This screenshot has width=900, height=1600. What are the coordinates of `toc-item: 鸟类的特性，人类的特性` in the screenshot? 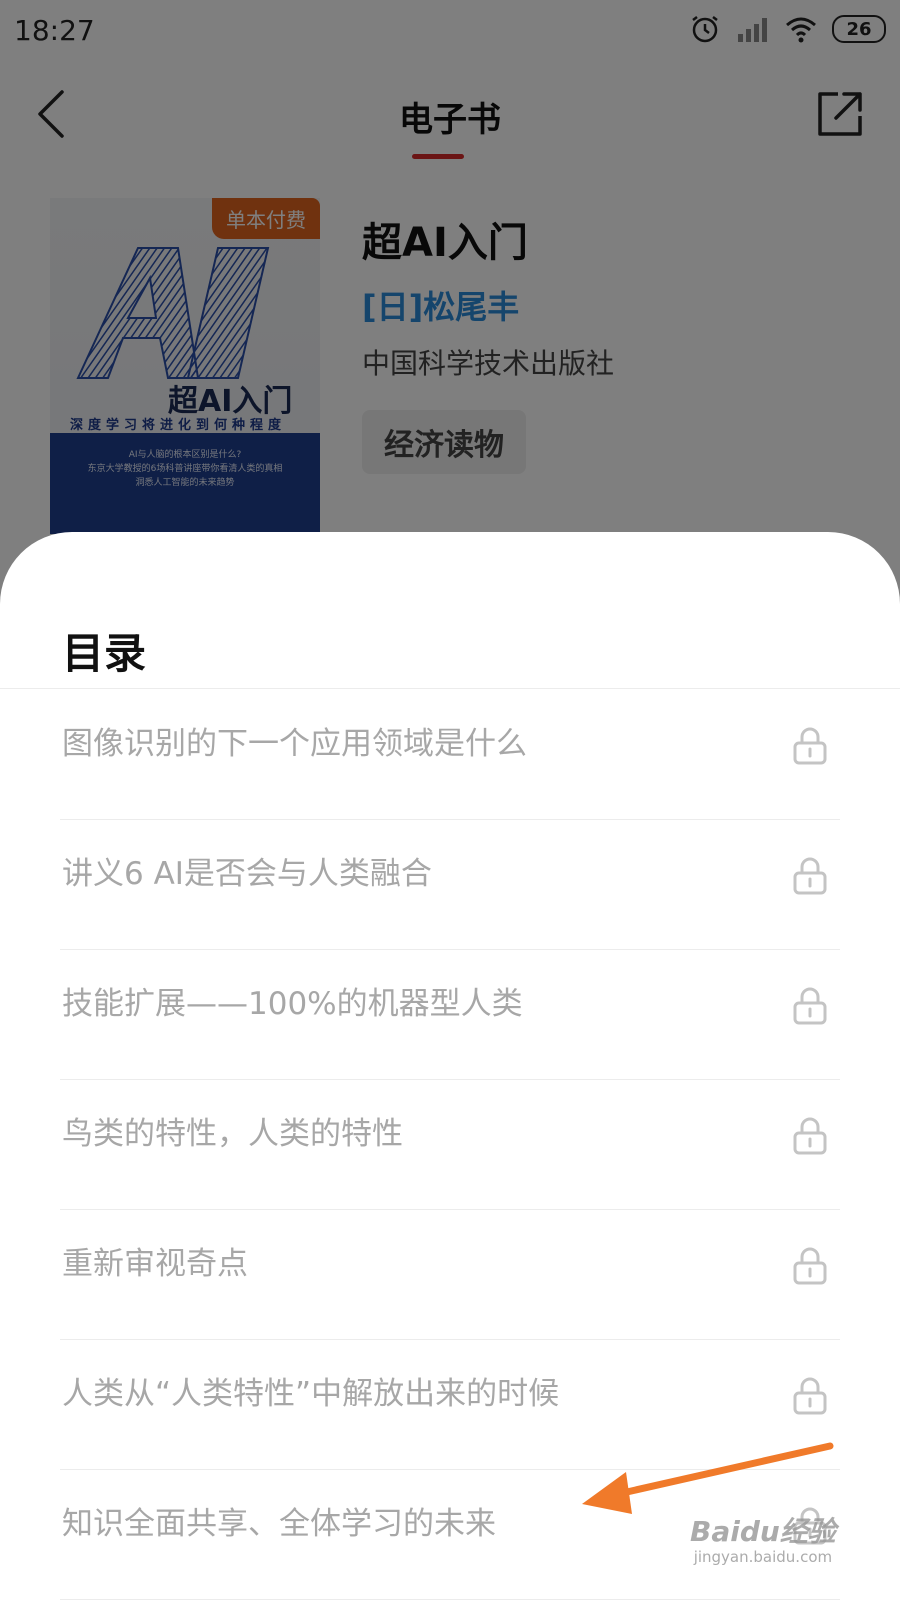 It's located at (450, 1145).